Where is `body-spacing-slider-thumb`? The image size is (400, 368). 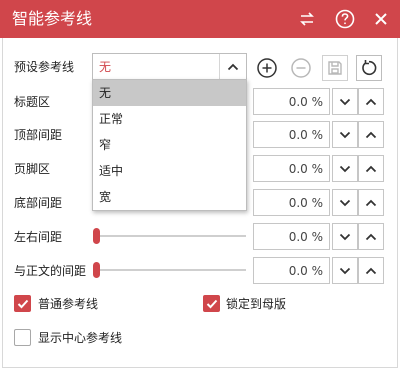
body-spacing-slider-thumb is located at coordinates (96, 270).